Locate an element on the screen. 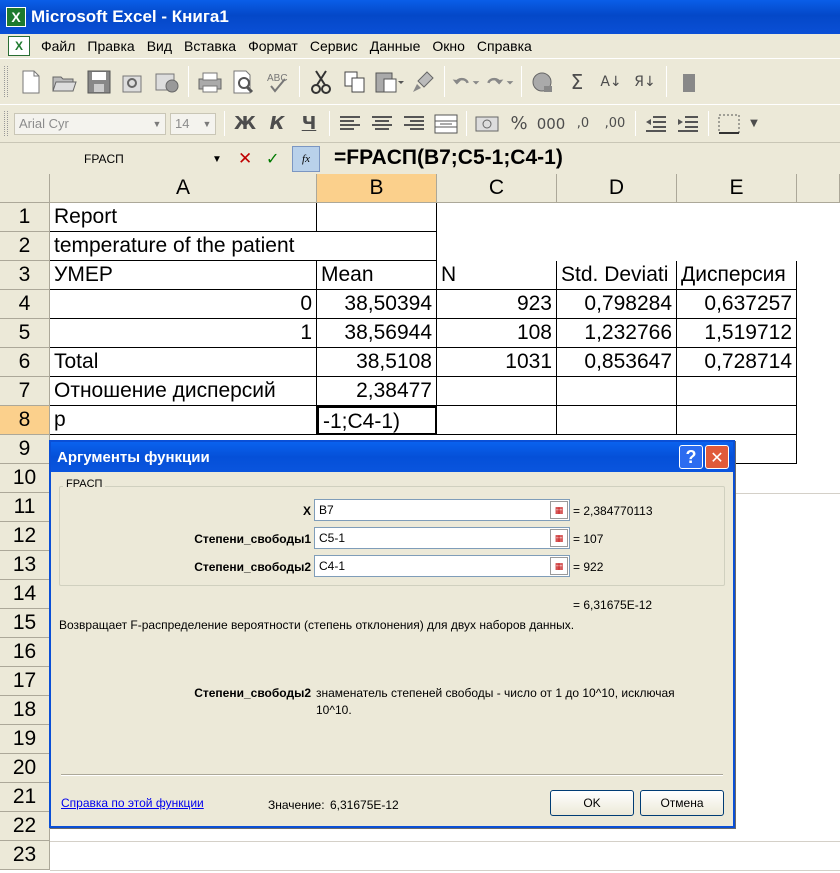 The width and height of the screenshot is (840, 873). excel-app-icon: X is located at coordinates (16, 17).